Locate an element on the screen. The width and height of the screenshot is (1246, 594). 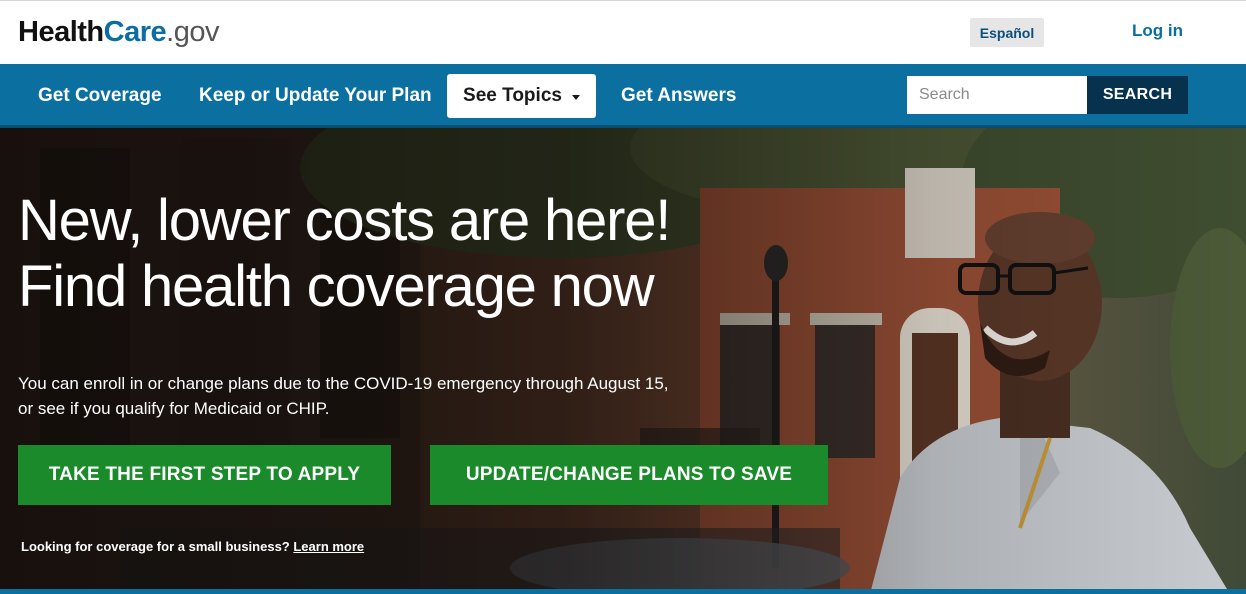
site-header: HealthCare.gov Español Log in is located at coordinates (623, 32).